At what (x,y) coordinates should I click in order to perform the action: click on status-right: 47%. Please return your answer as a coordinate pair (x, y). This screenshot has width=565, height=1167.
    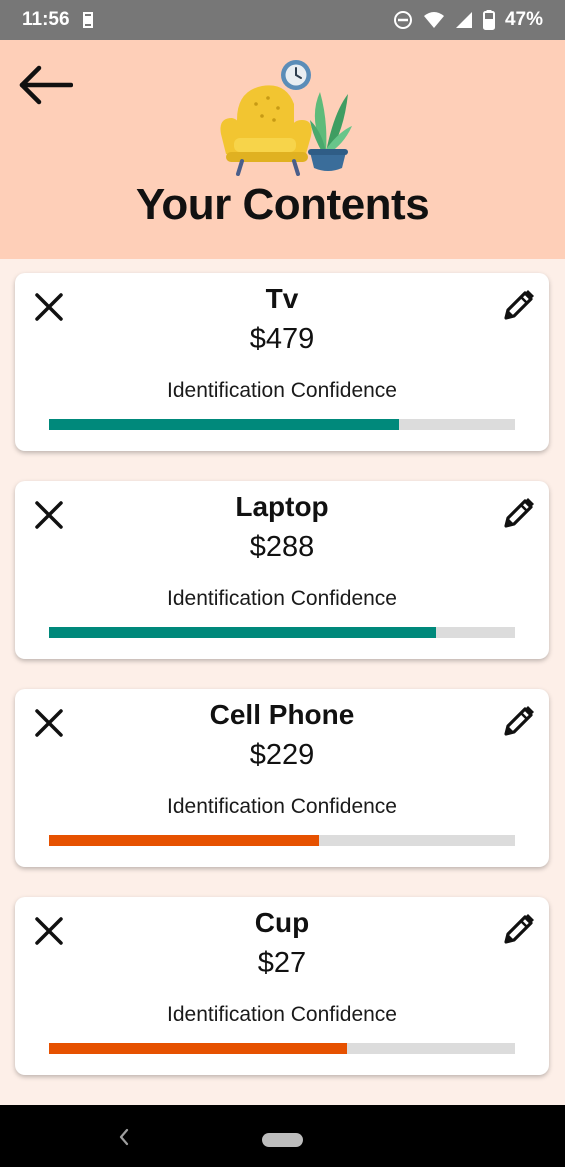
    Looking at the image, I should click on (468, 20).